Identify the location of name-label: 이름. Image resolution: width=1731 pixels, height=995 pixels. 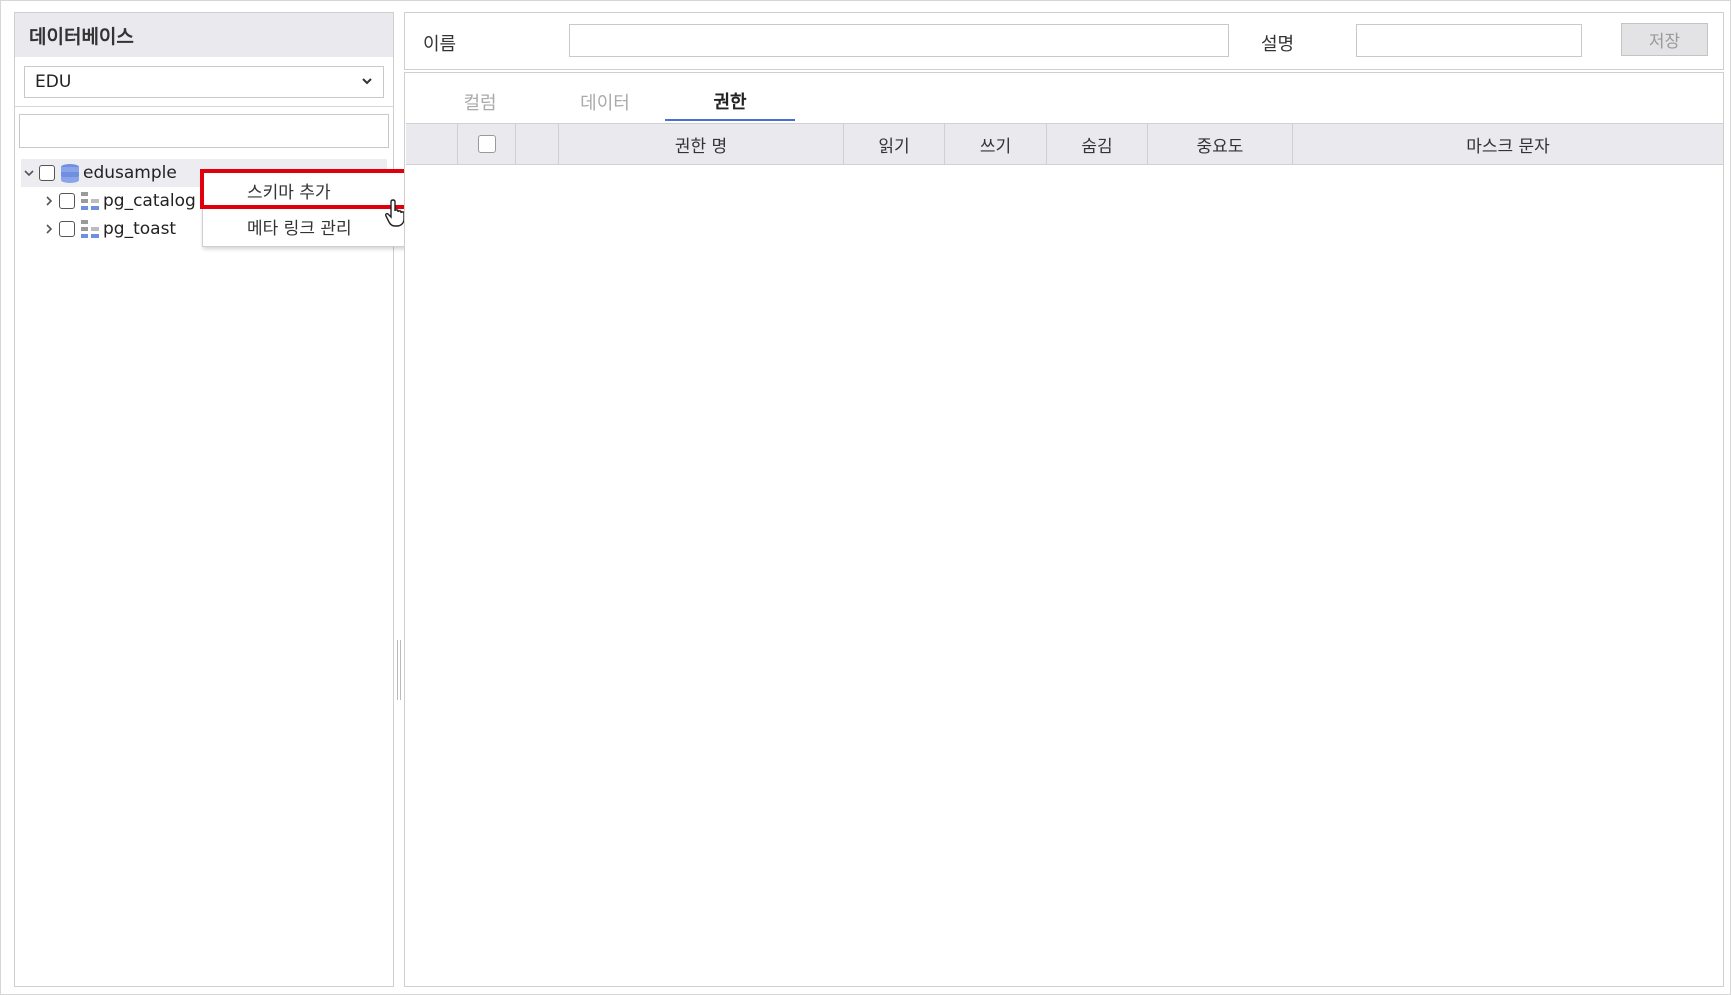
(440, 44).